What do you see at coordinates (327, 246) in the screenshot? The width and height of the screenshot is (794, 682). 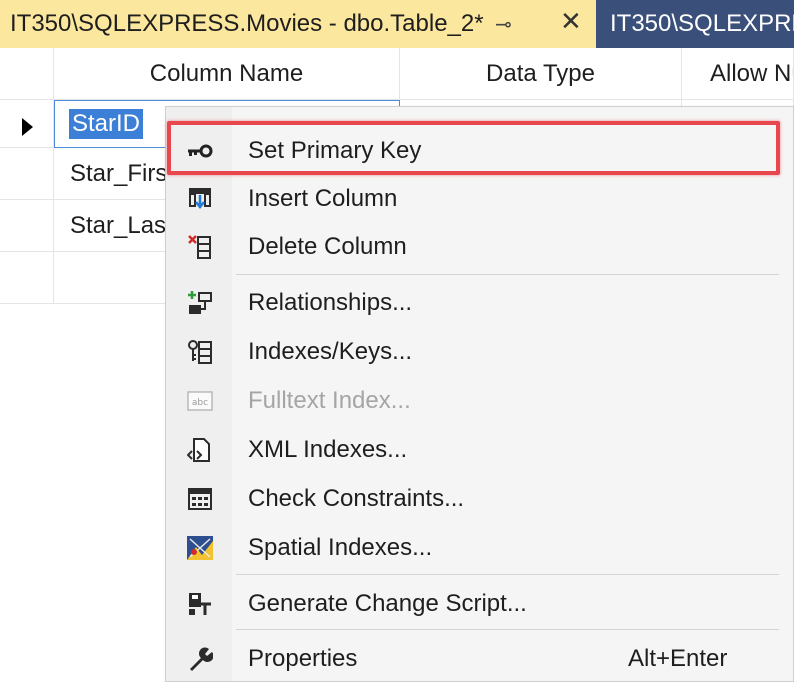 I see `menu-item-label: Delete Column` at bounding box center [327, 246].